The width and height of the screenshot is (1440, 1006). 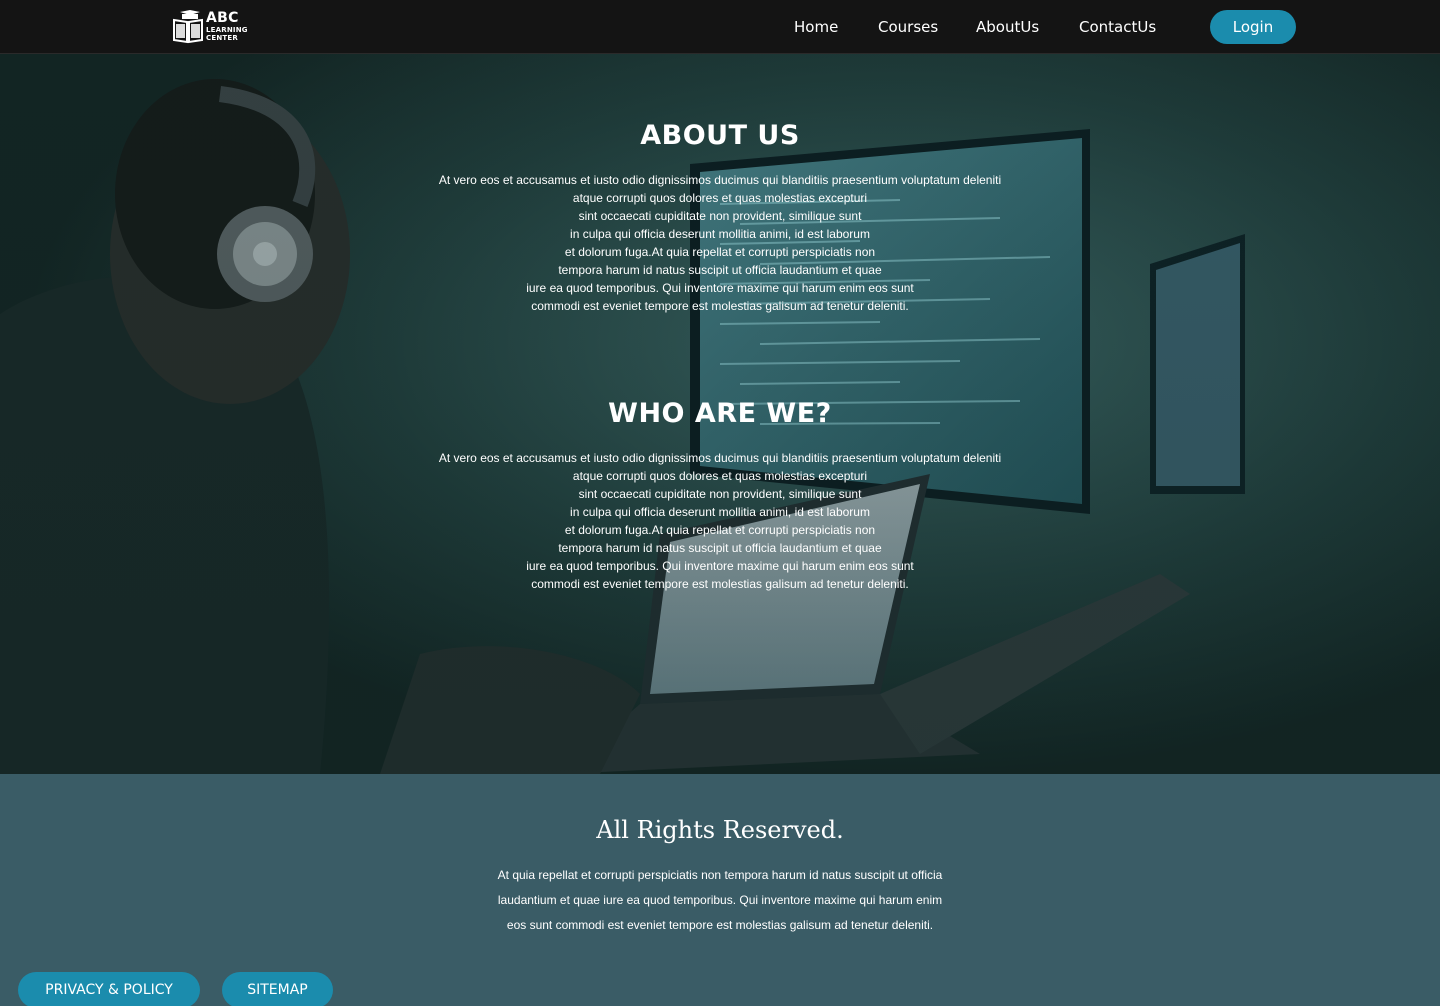 I want to click on footer-title: All Rights Reserved., so click(x=720, y=830).